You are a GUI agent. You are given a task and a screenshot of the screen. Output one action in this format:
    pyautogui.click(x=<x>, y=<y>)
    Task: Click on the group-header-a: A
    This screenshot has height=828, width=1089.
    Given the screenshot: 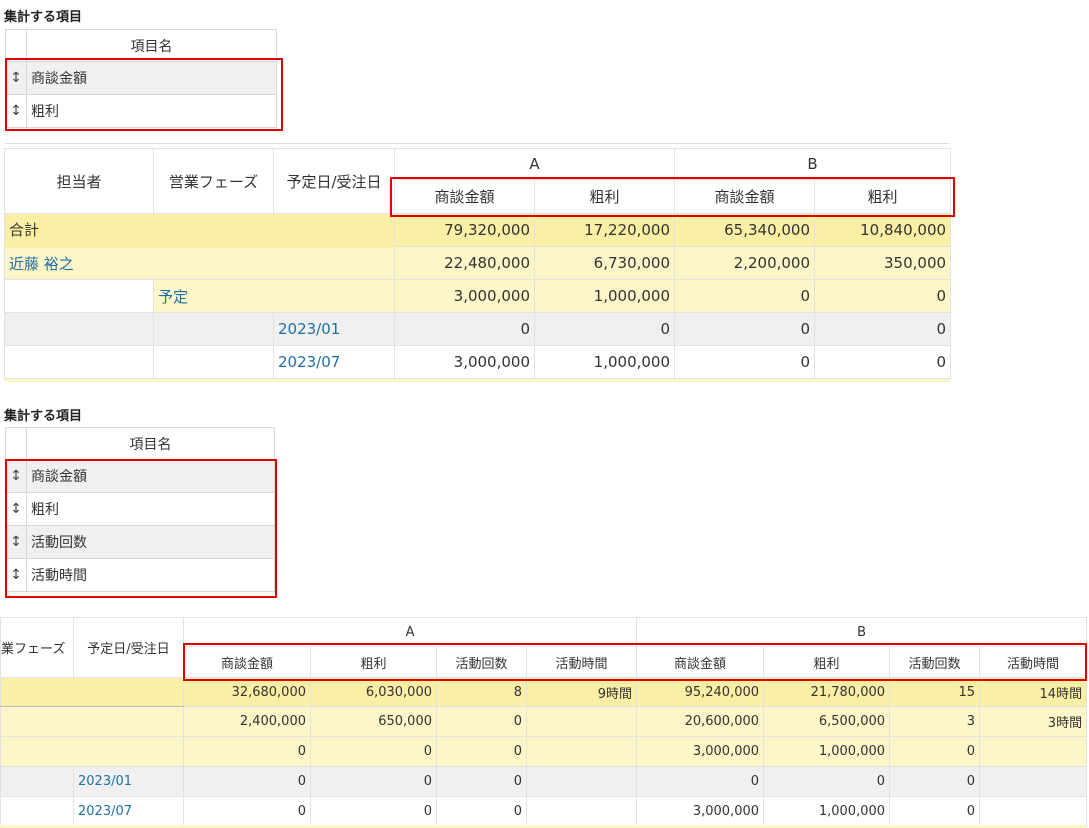 What is the action you would take?
    pyautogui.click(x=534, y=164)
    